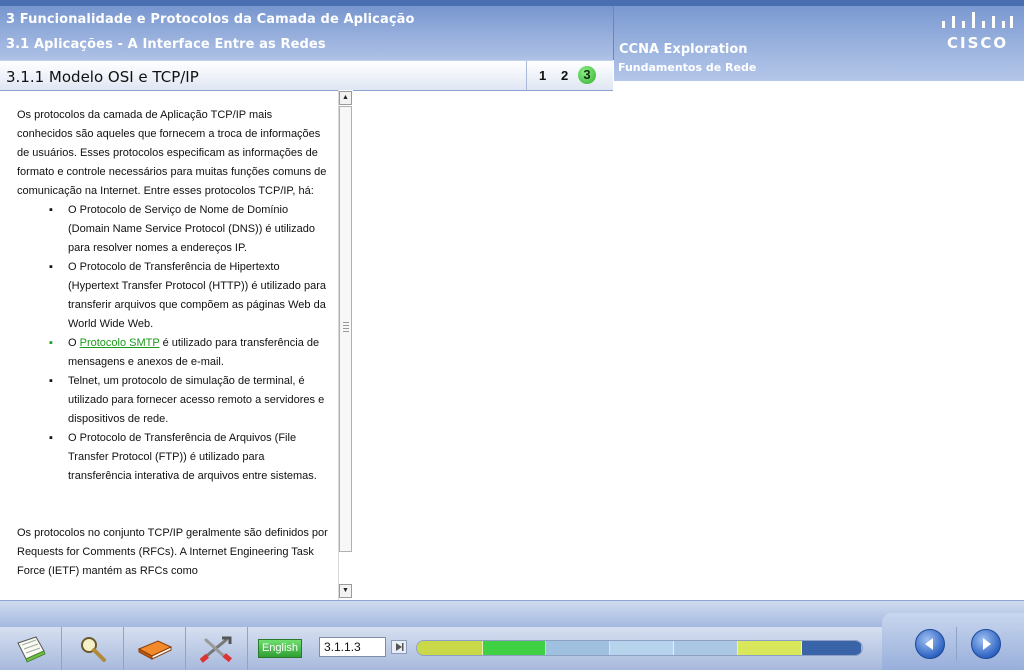  What do you see at coordinates (102, 77) in the screenshot?
I see `page-title: 3.1.1 Modelo OSI e TCP/IP` at bounding box center [102, 77].